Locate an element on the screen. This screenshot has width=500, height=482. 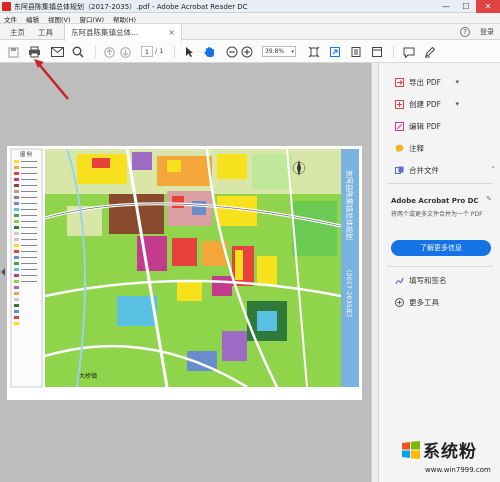
comment-tool-icon is located at coordinates (399, 148).